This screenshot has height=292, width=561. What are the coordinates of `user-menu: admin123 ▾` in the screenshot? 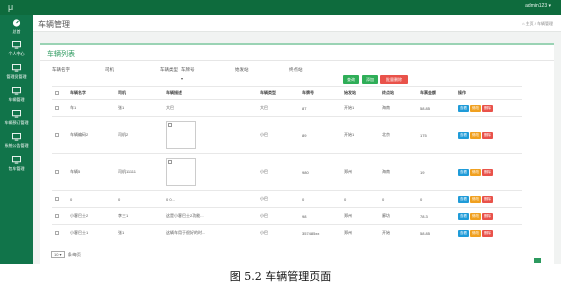 It's located at (538, 6).